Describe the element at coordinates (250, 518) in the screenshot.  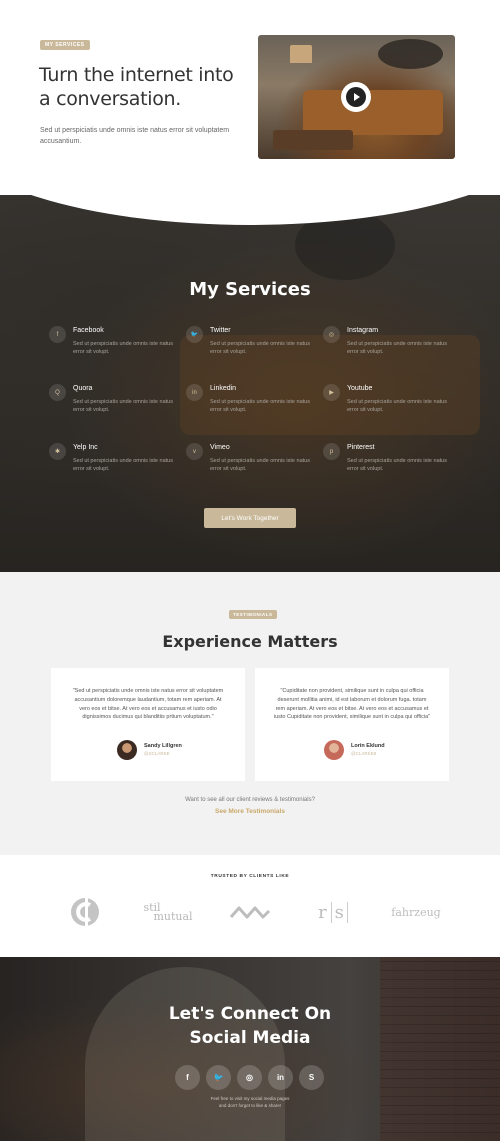
I see `work-together-button: Let's Work Together` at that location.